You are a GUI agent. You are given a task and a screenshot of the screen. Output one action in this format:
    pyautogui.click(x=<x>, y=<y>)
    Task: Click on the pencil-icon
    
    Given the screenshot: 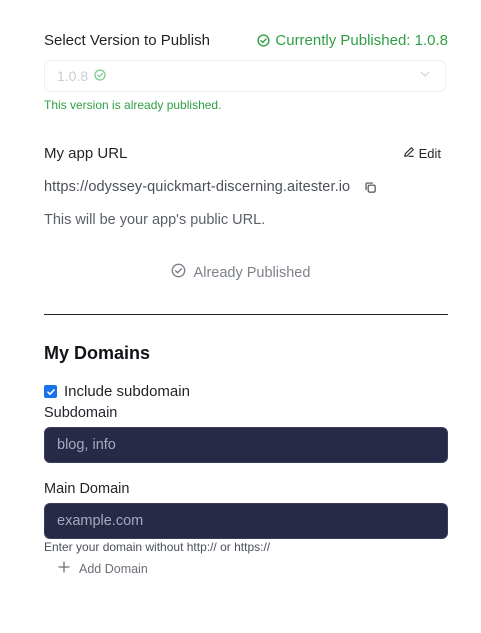 What is the action you would take?
    pyautogui.click(x=409, y=153)
    